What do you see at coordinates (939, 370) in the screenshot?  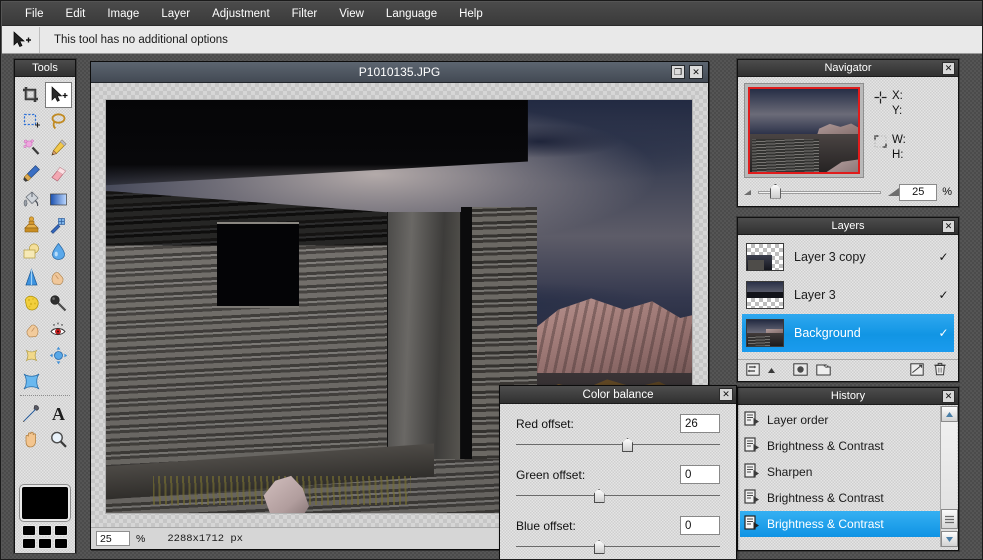 I see `delete-layer-button` at bounding box center [939, 370].